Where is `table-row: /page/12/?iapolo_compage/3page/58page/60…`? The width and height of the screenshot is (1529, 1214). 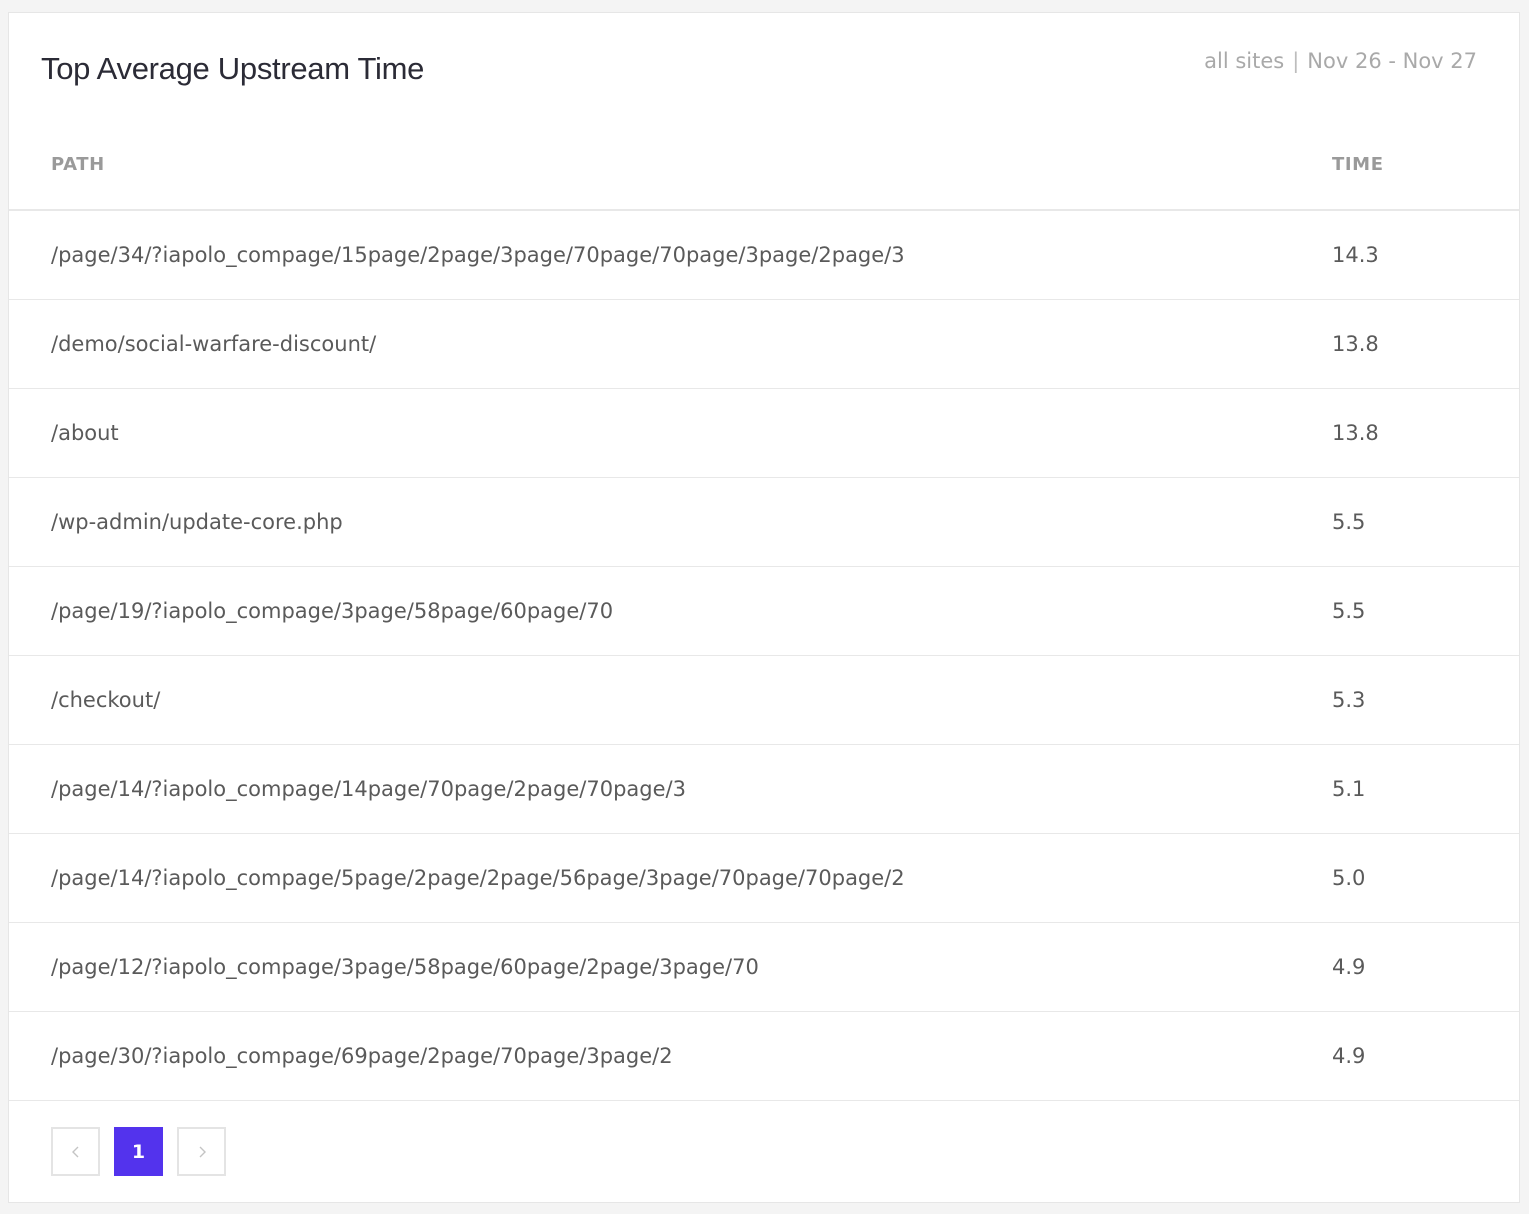
table-row: /page/12/?iapolo_compage/3page/58page/60… is located at coordinates (764, 967).